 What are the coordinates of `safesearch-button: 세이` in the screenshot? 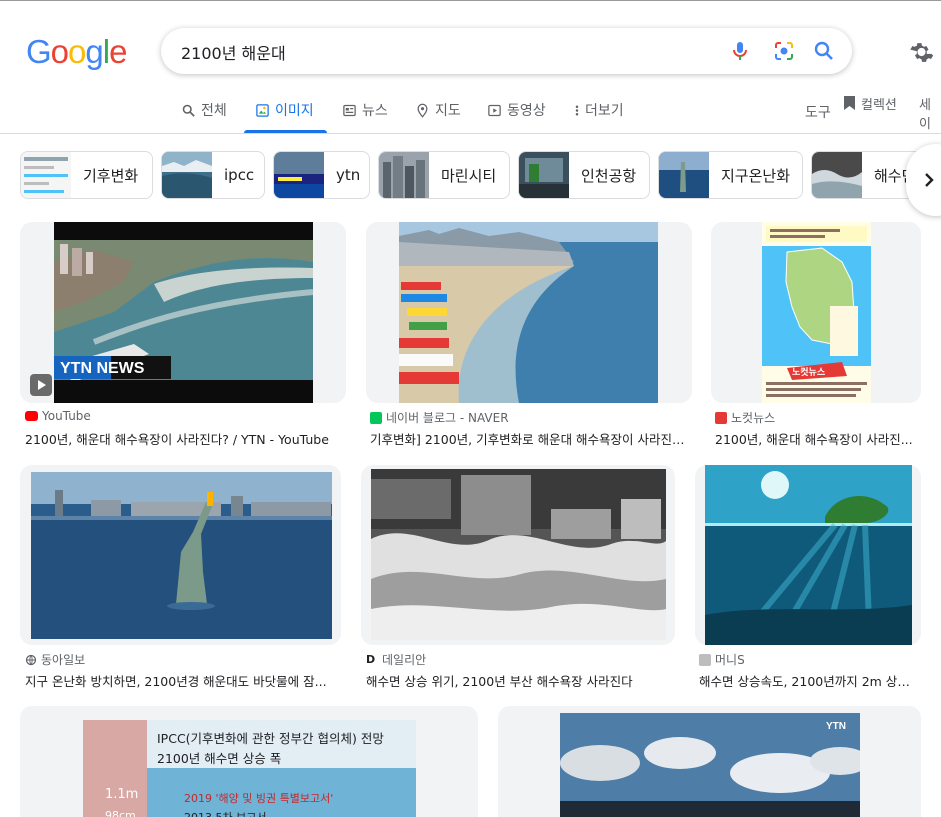 It's located at (930, 113).